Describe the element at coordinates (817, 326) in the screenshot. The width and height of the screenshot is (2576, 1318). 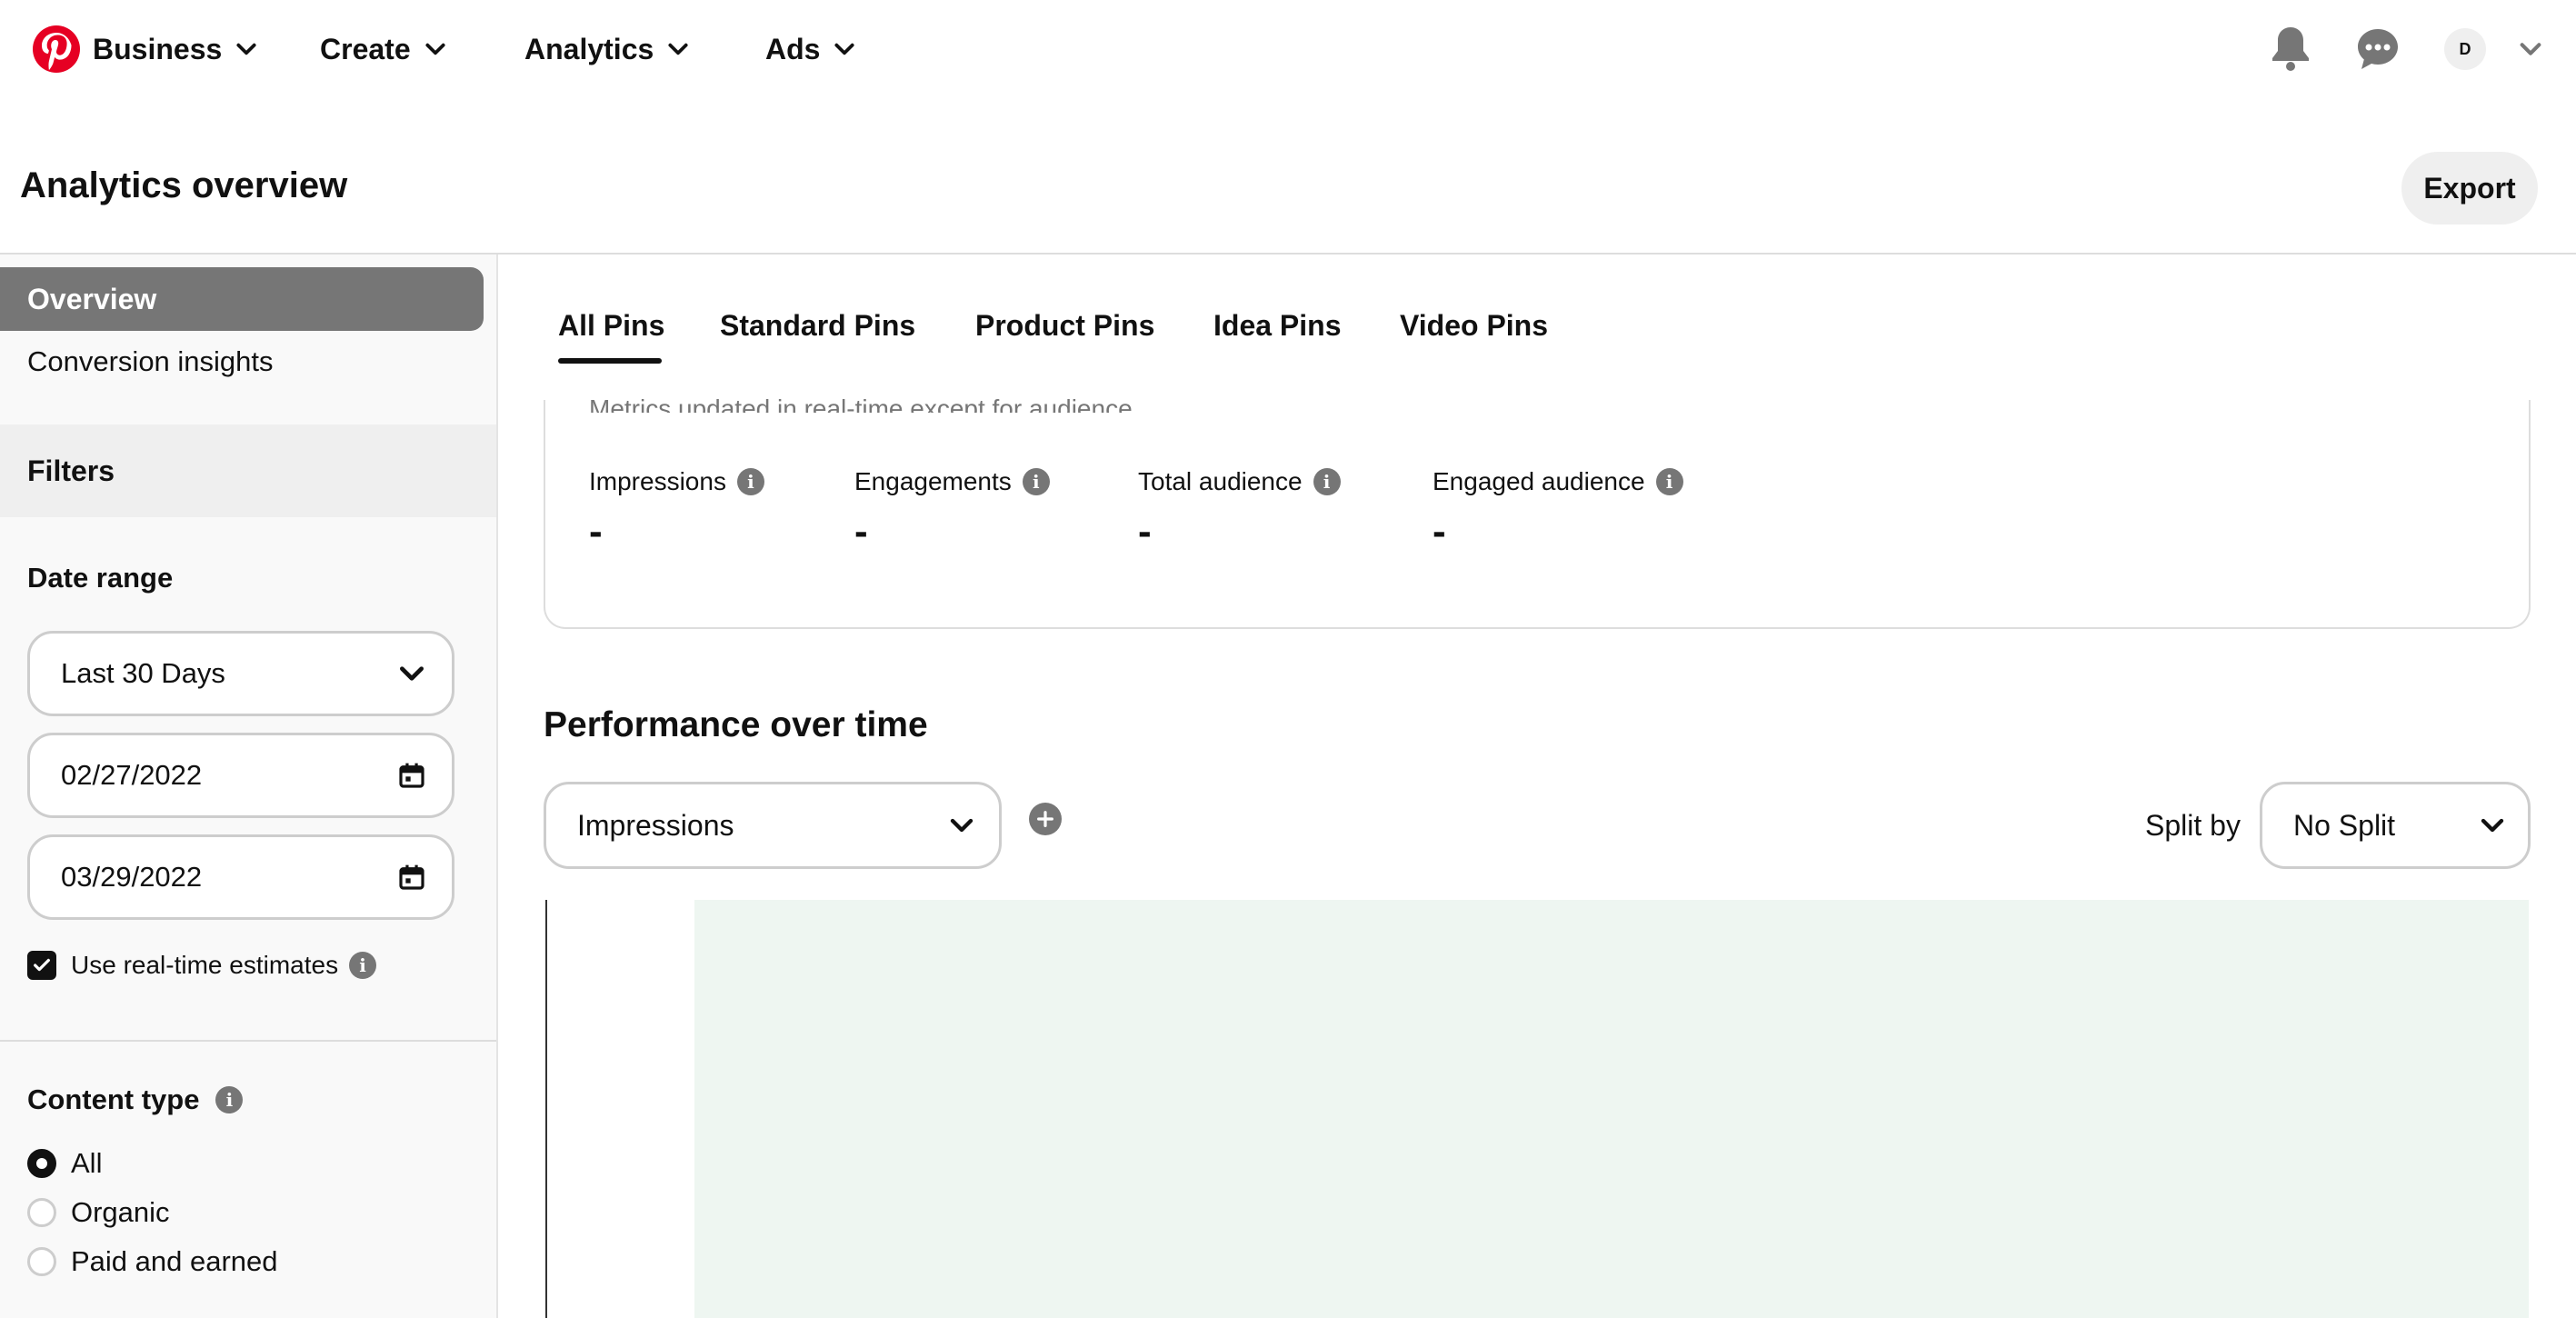
I see `tab-standard-pins: Standard Pins` at that location.